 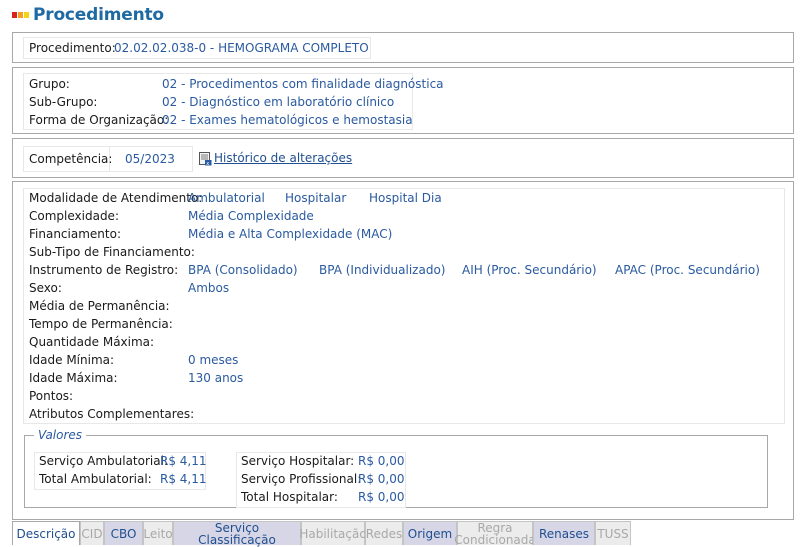 What do you see at coordinates (241, 48) in the screenshot?
I see `procedimento-value: 02.02.02.038-0 - HEMOGRAMA COMPLETO` at bounding box center [241, 48].